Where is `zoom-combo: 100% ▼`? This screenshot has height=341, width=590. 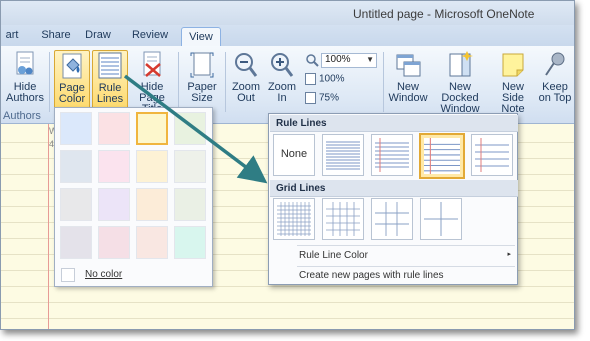
zoom-combo: 100% ▼ is located at coordinates (349, 60).